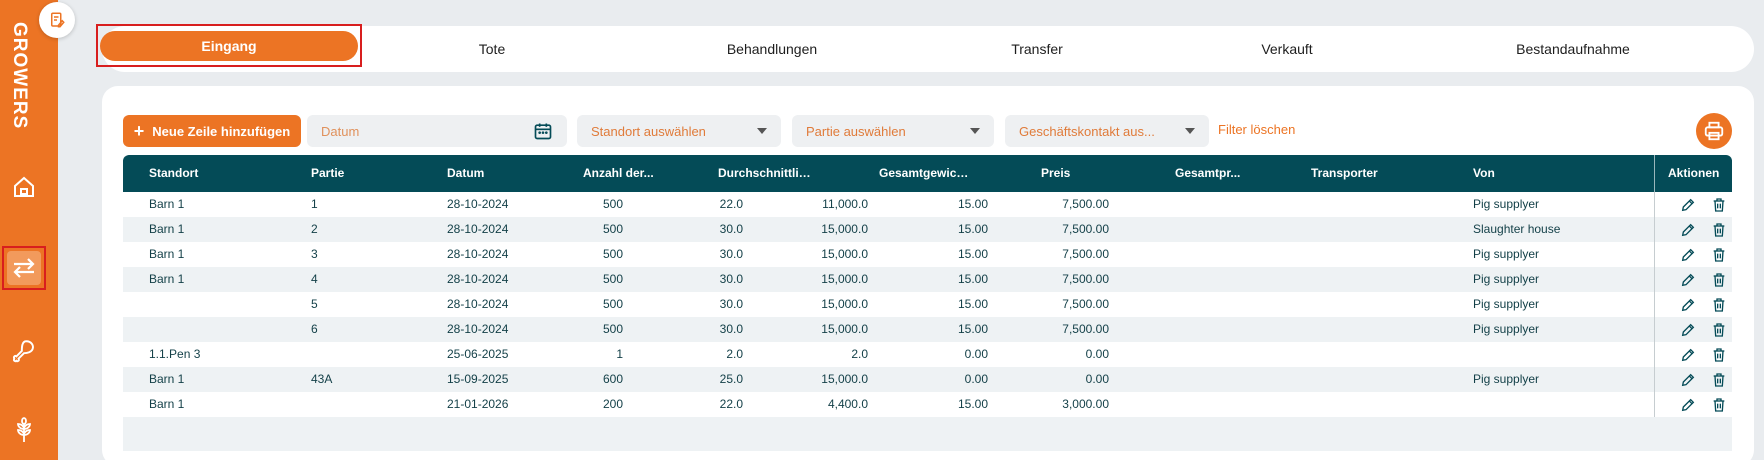 Image resolution: width=1764 pixels, height=460 pixels. I want to click on tab-bestandaufnahme: Bestandaufnahme, so click(1573, 49).